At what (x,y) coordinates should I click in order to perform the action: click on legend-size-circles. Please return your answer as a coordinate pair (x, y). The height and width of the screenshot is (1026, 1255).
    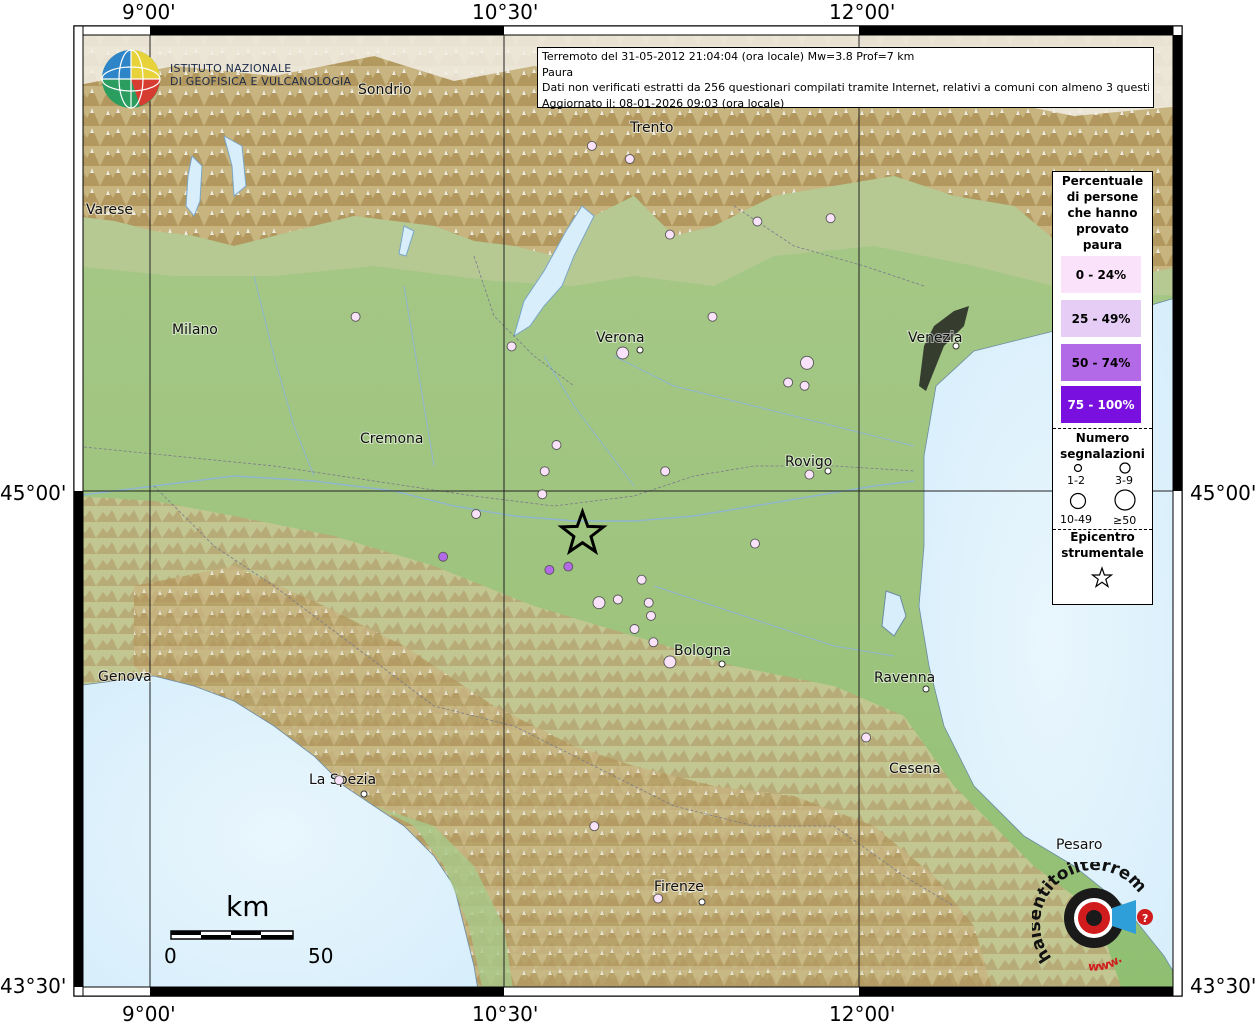
    Looking at the image, I should click on (1102, 486).